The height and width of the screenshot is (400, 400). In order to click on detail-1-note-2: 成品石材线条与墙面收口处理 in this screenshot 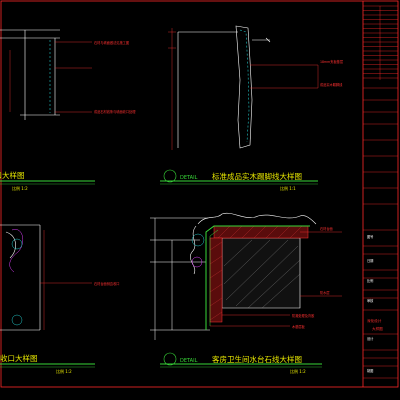, I will do `click(115, 111)`.